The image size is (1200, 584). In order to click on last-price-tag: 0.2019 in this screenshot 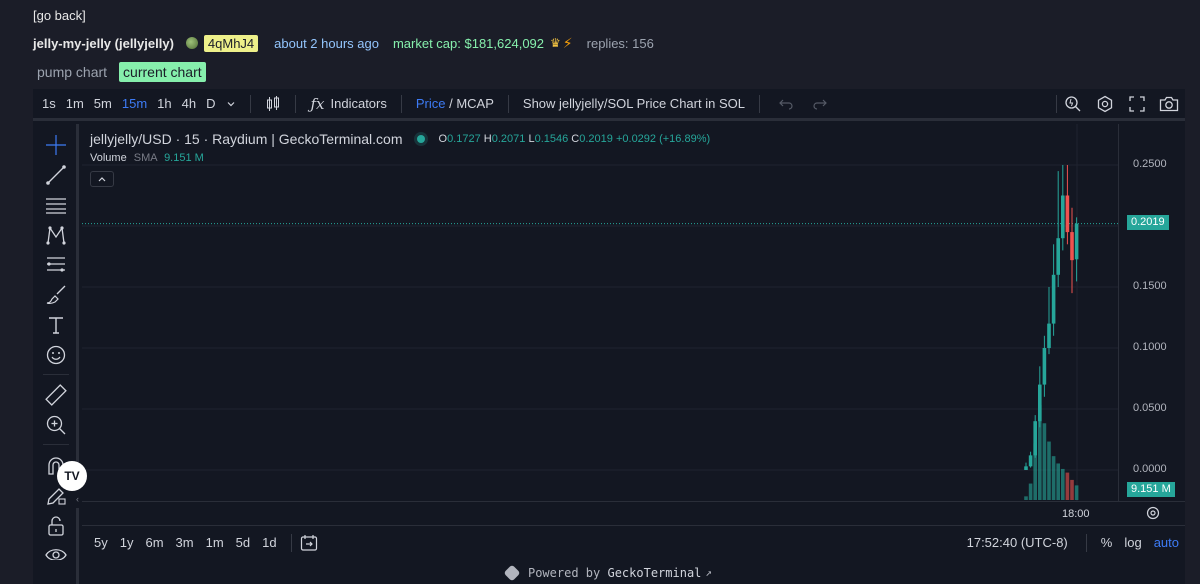, I will do `click(1148, 222)`.